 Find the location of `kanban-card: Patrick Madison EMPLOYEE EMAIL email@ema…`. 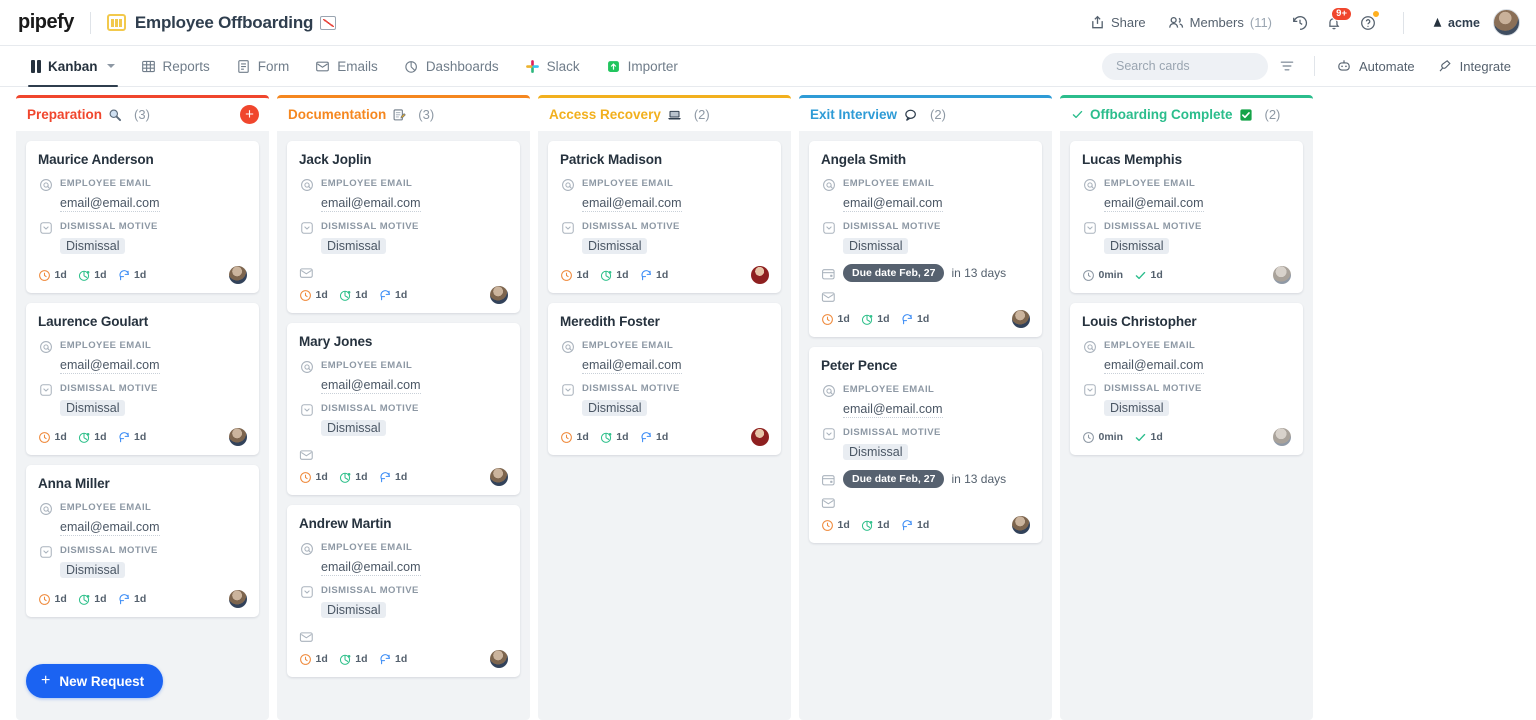

kanban-card: Patrick Madison EMPLOYEE EMAIL email@ema… is located at coordinates (664, 217).